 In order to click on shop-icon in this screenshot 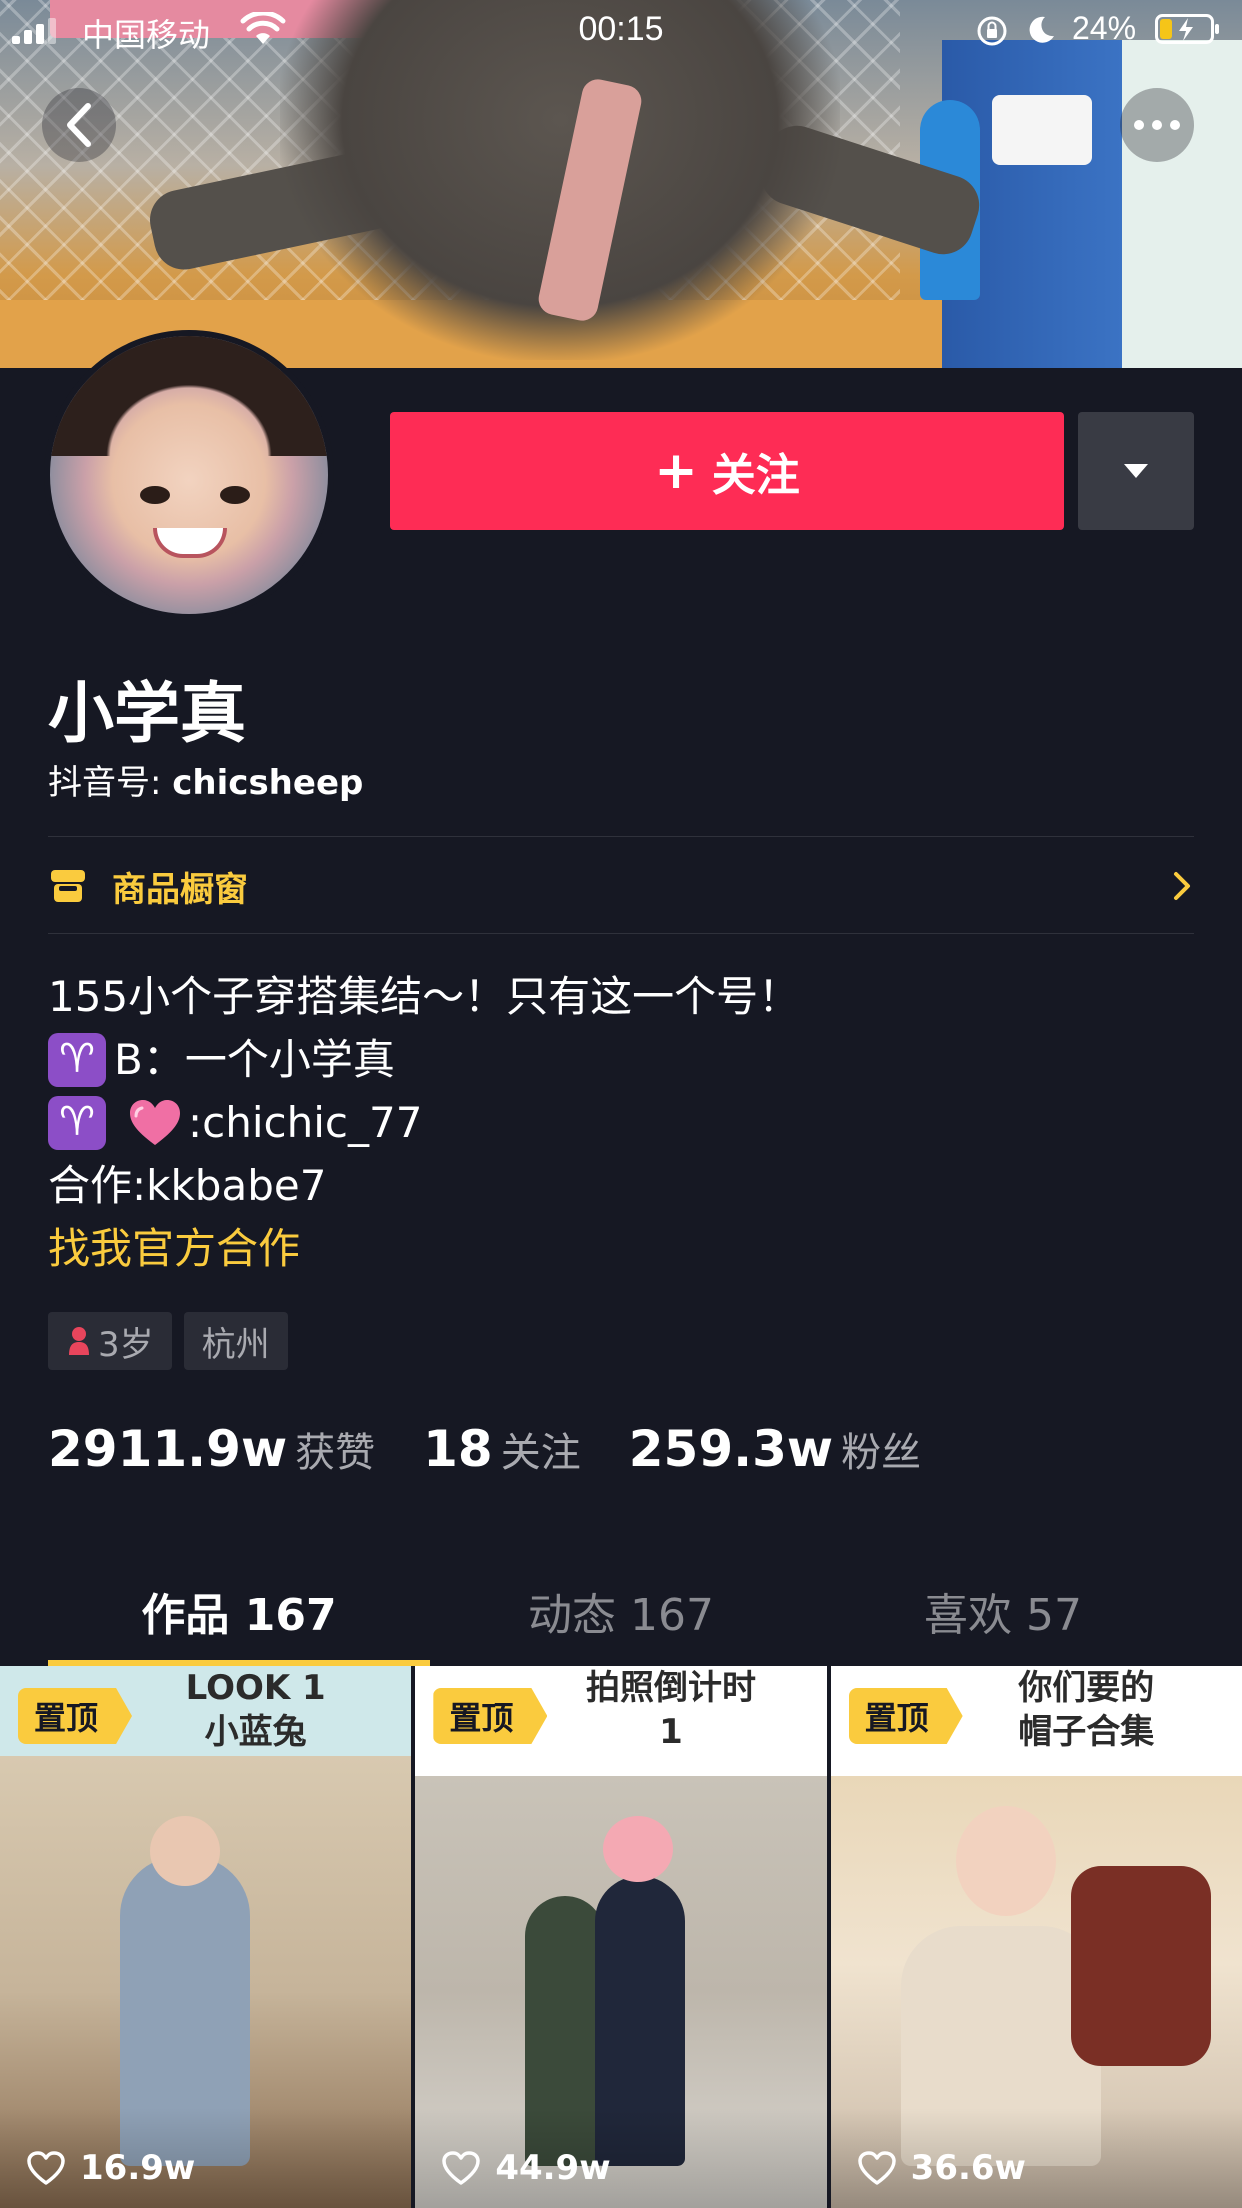, I will do `click(68, 886)`.